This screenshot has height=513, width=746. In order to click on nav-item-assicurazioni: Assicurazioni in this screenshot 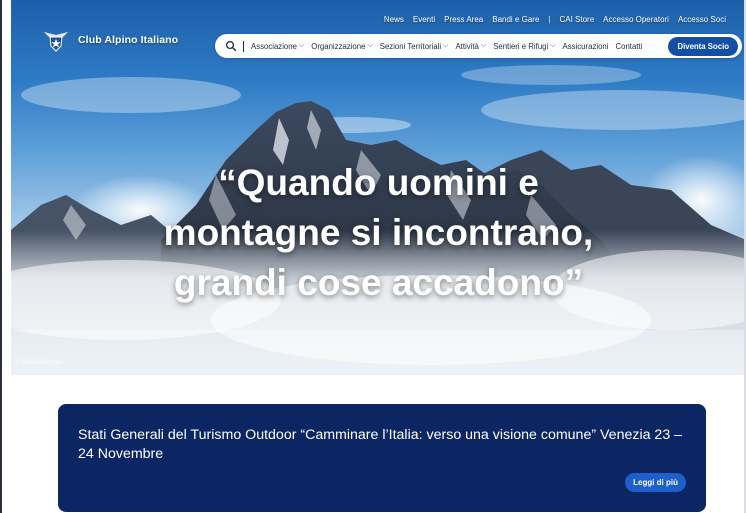, I will do `click(586, 46)`.